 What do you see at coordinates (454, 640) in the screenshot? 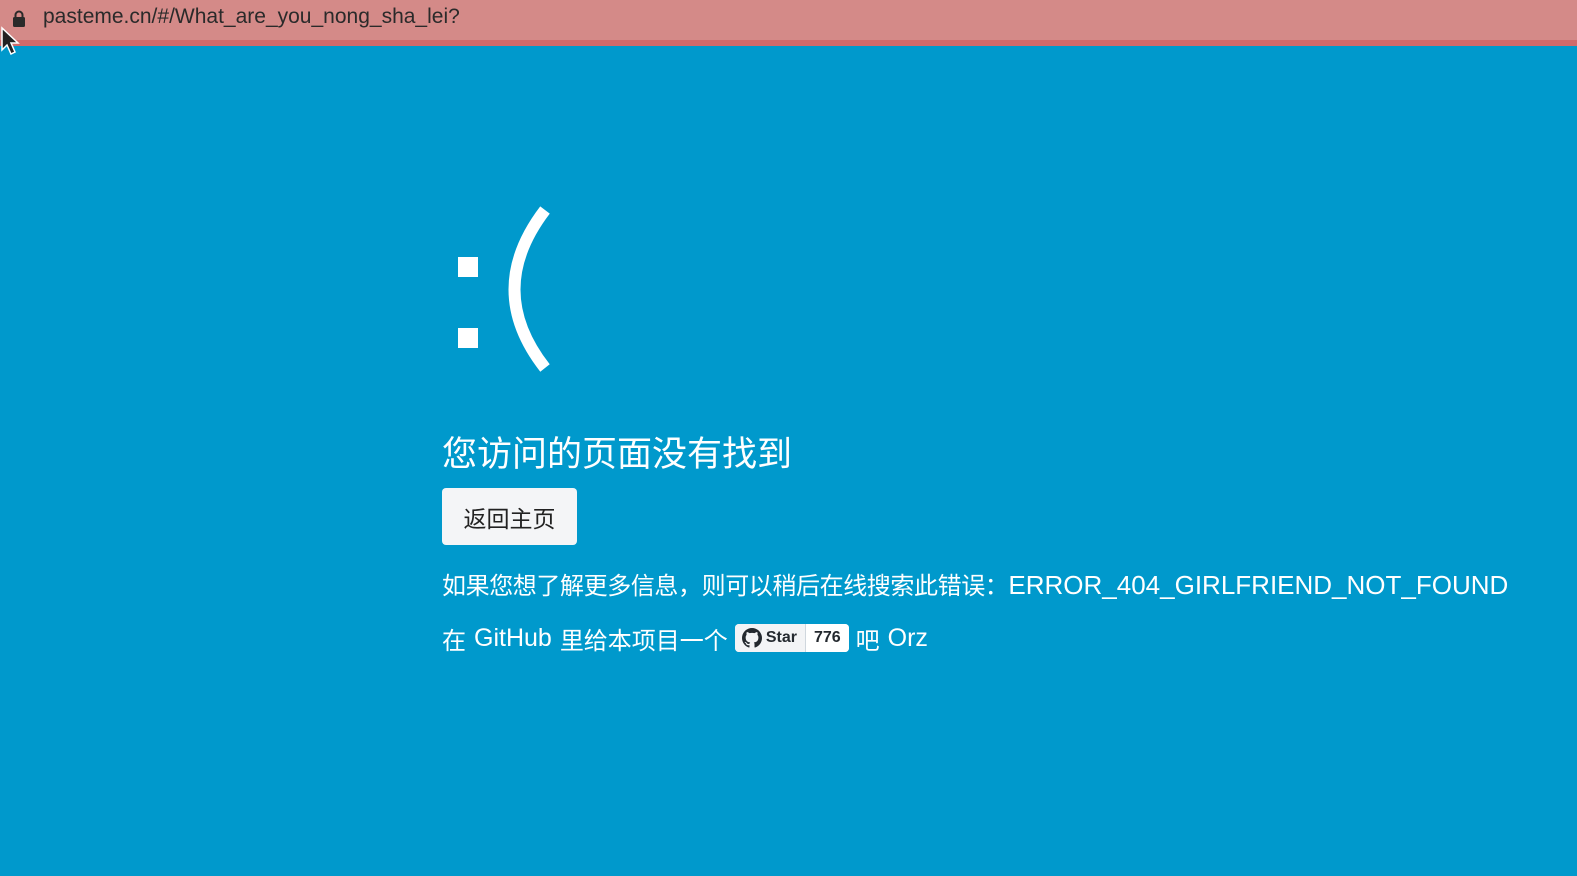
I see `star-prefix: 在` at bounding box center [454, 640].